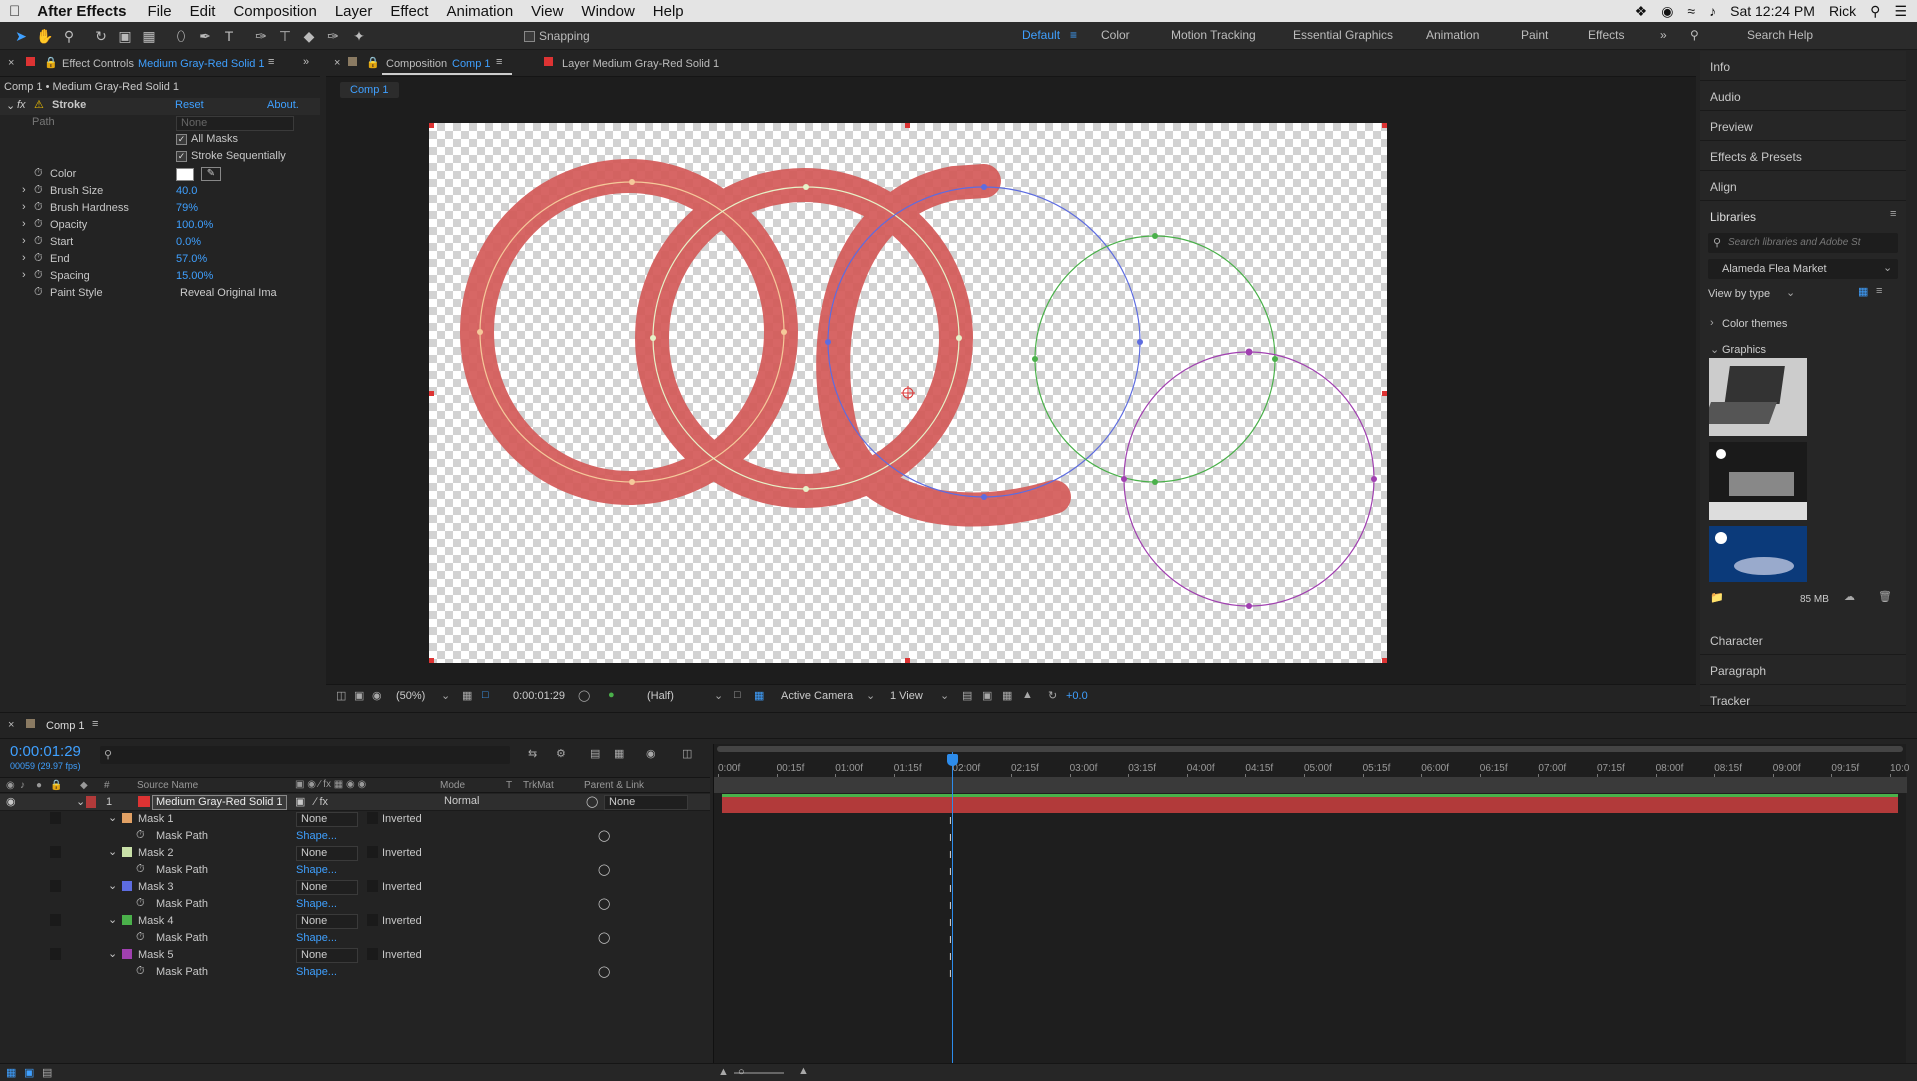 This screenshot has width=1917, height=1081. What do you see at coordinates (1803, 696) in the screenshot?
I see `tracker-panel: Tracker` at bounding box center [1803, 696].